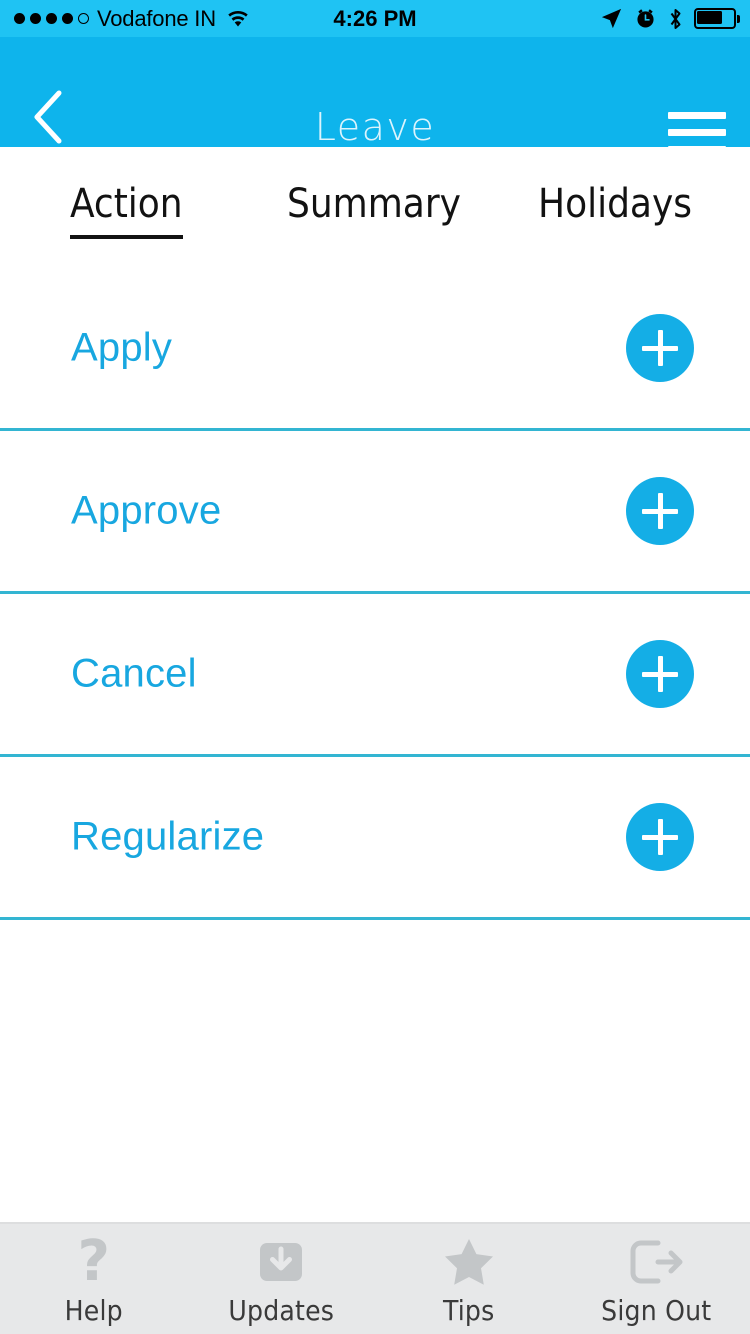  Describe the element at coordinates (675, 19) in the screenshot. I see `bluetooth-icon` at that location.